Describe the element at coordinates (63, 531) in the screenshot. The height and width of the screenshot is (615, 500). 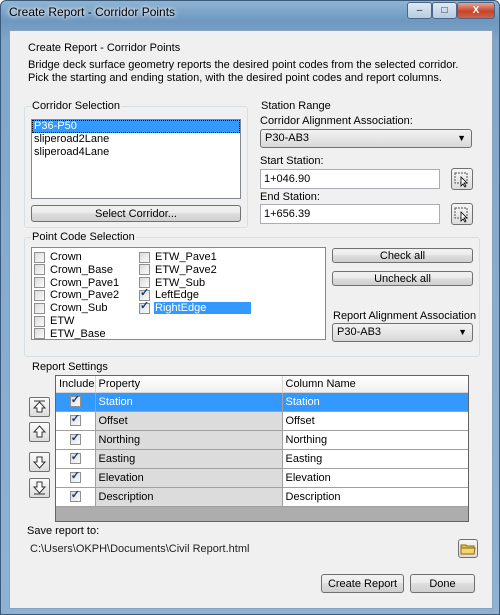
I see `save-report-label: Save report to:` at that location.